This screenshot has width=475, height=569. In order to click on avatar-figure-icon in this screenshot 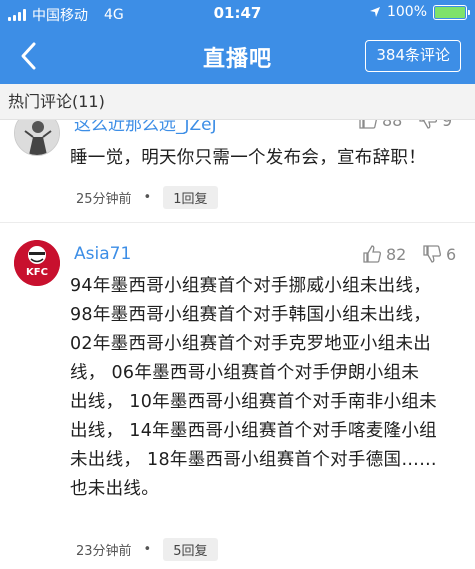, I will do `click(37, 137)`.